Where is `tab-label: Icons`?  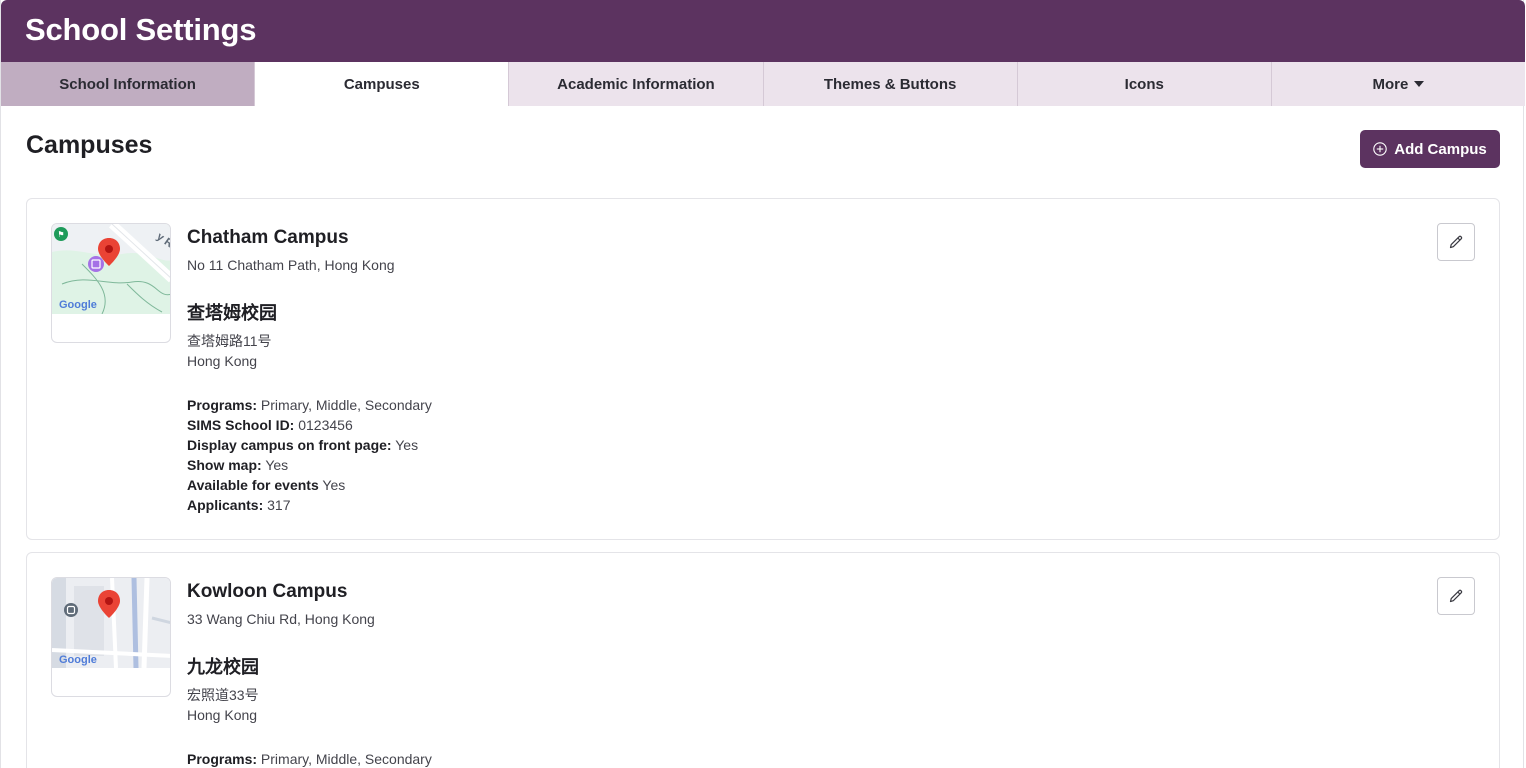 tab-label: Icons is located at coordinates (1144, 84).